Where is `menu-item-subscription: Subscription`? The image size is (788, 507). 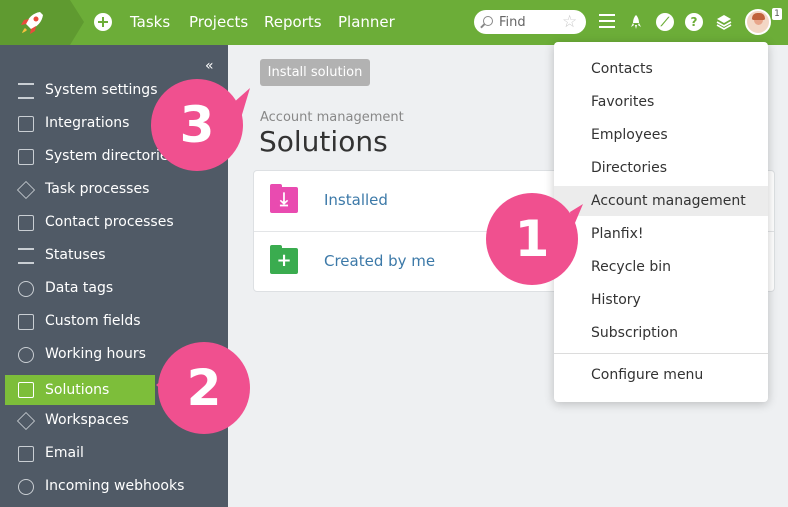
menu-item-subscription: Subscription is located at coordinates (661, 333).